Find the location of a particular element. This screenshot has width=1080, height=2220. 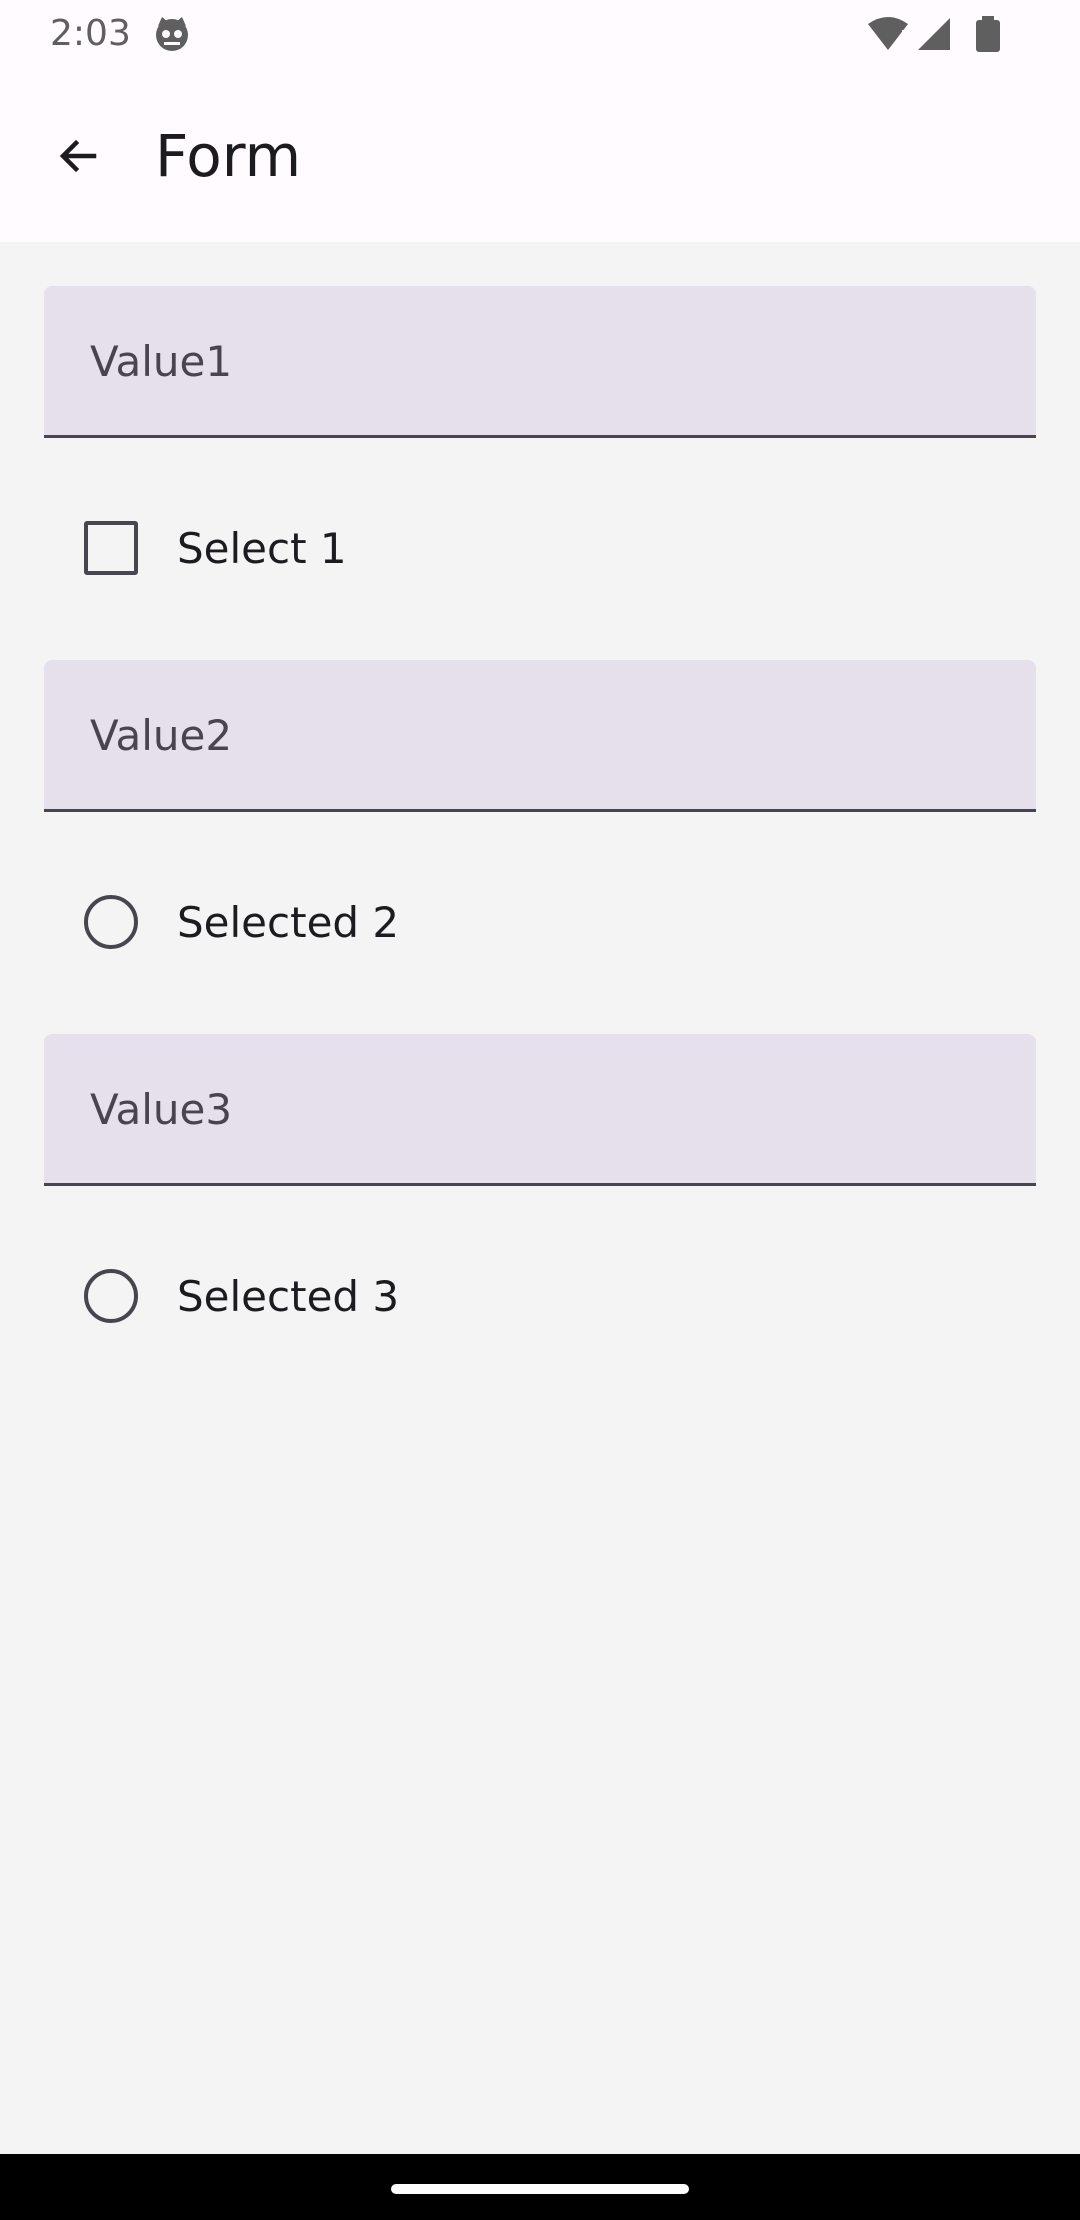

top-bar: 2:03 Form is located at coordinates (540, 121).